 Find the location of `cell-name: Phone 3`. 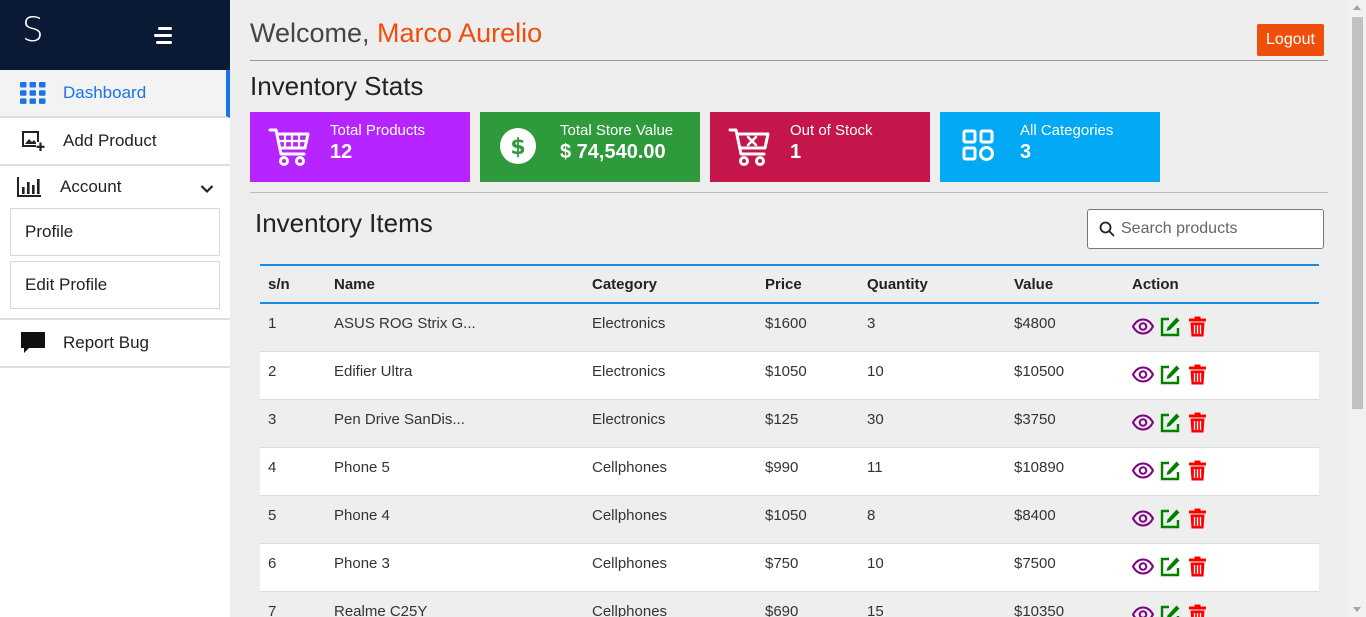

cell-name: Phone 3 is located at coordinates (362, 563).